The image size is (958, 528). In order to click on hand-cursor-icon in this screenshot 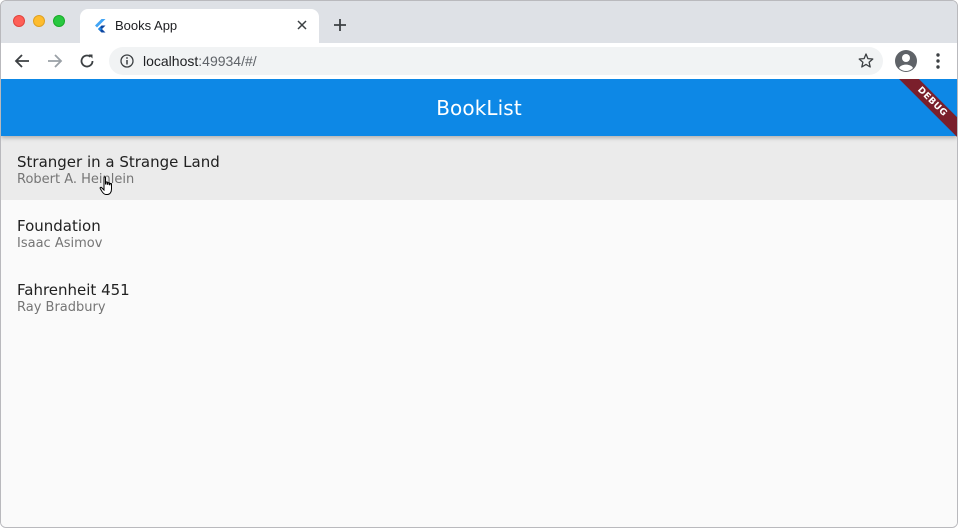, I will do `click(105, 185)`.